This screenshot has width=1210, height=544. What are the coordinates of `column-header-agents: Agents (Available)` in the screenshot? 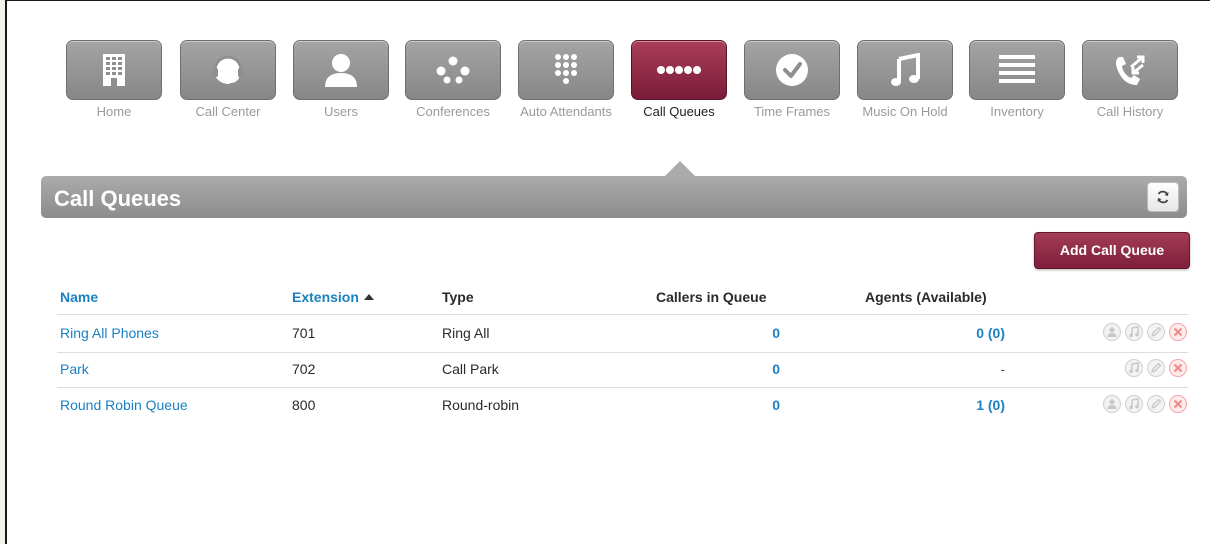 It's located at (926, 297).